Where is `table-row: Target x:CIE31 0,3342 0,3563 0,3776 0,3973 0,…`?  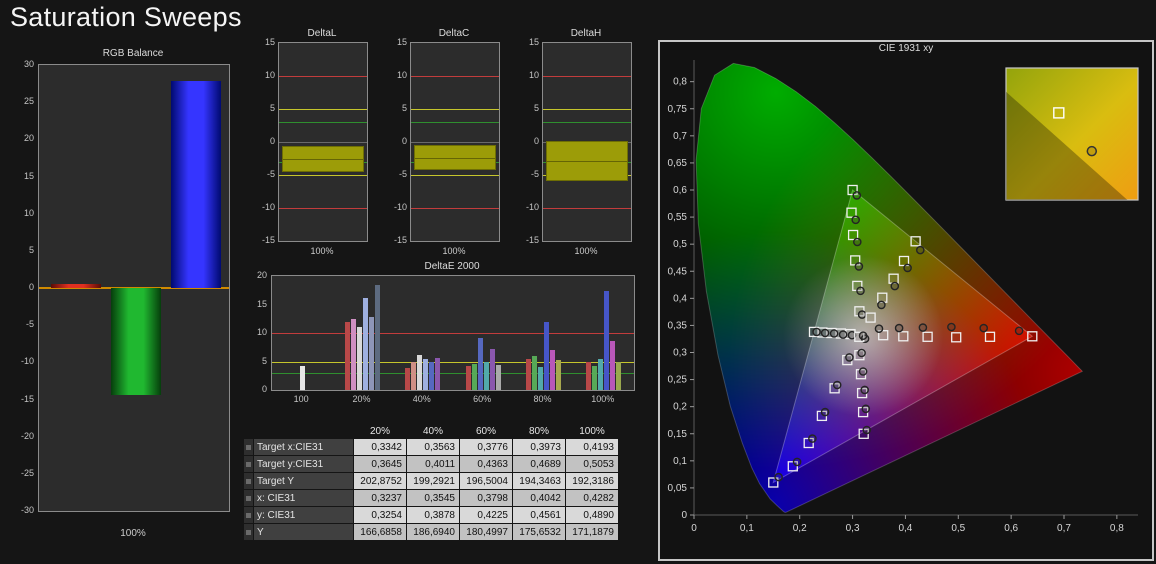 table-row: Target x:CIE31 0,3342 0,3563 0,3776 0,3973 0,… is located at coordinates (431, 447).